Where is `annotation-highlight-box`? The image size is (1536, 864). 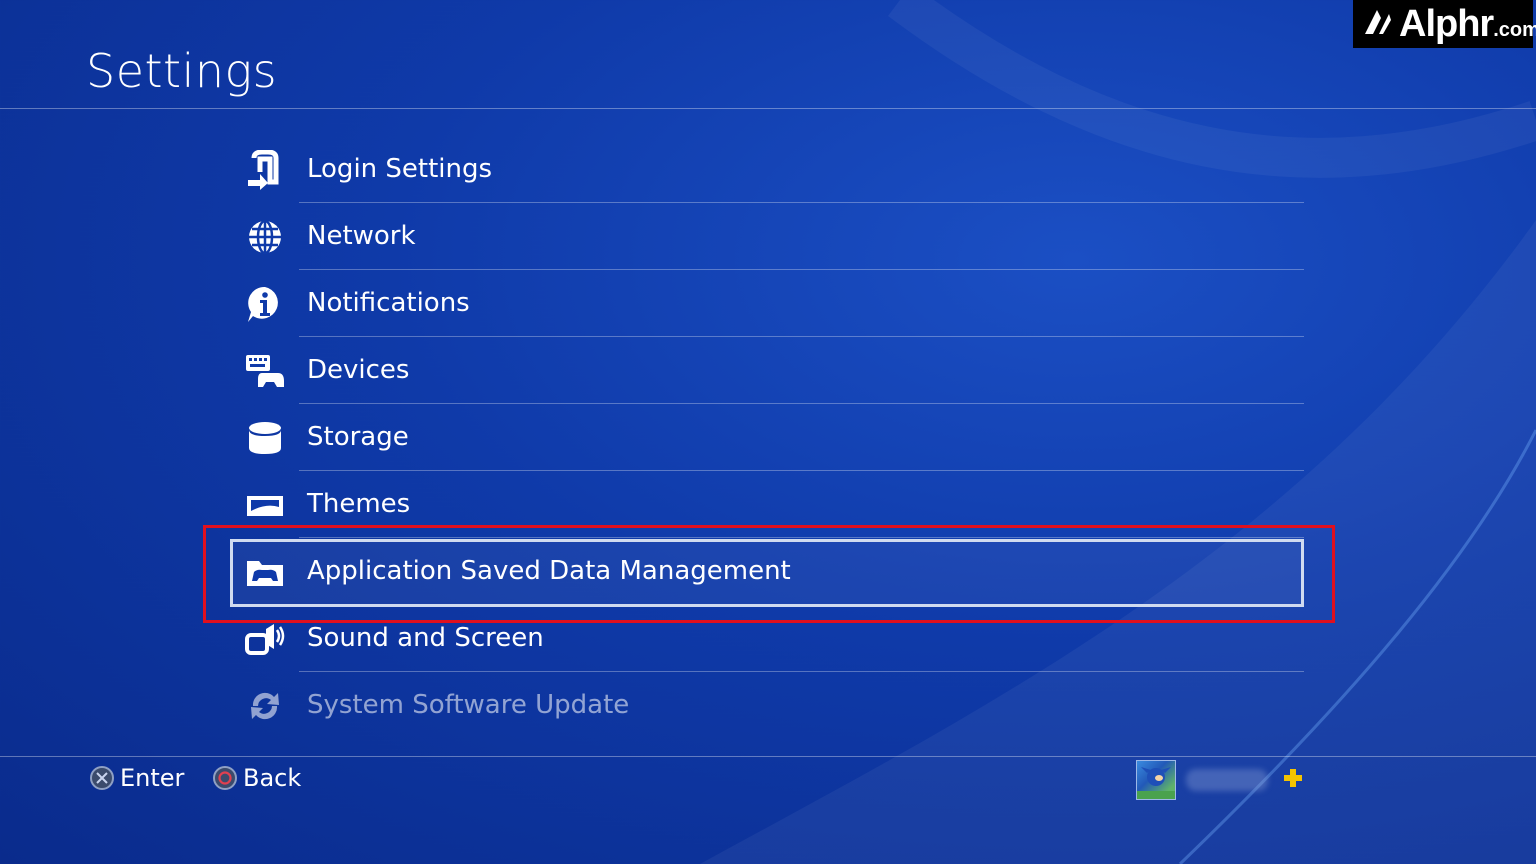
annotation-highlight-box is located at coordinates (769, 574).